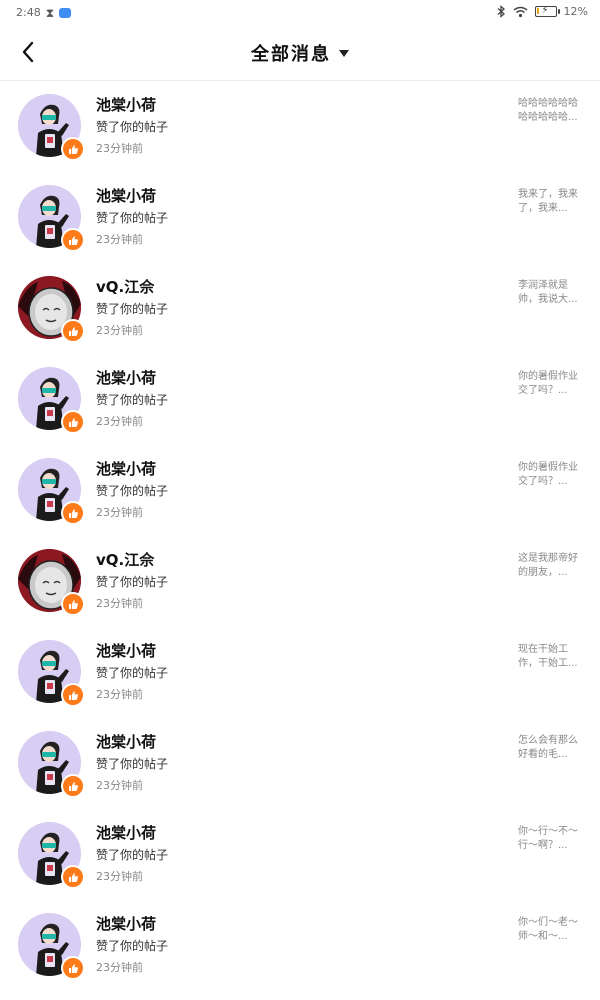  I want to click on battery-icon: ⚡, so click(547, 11).